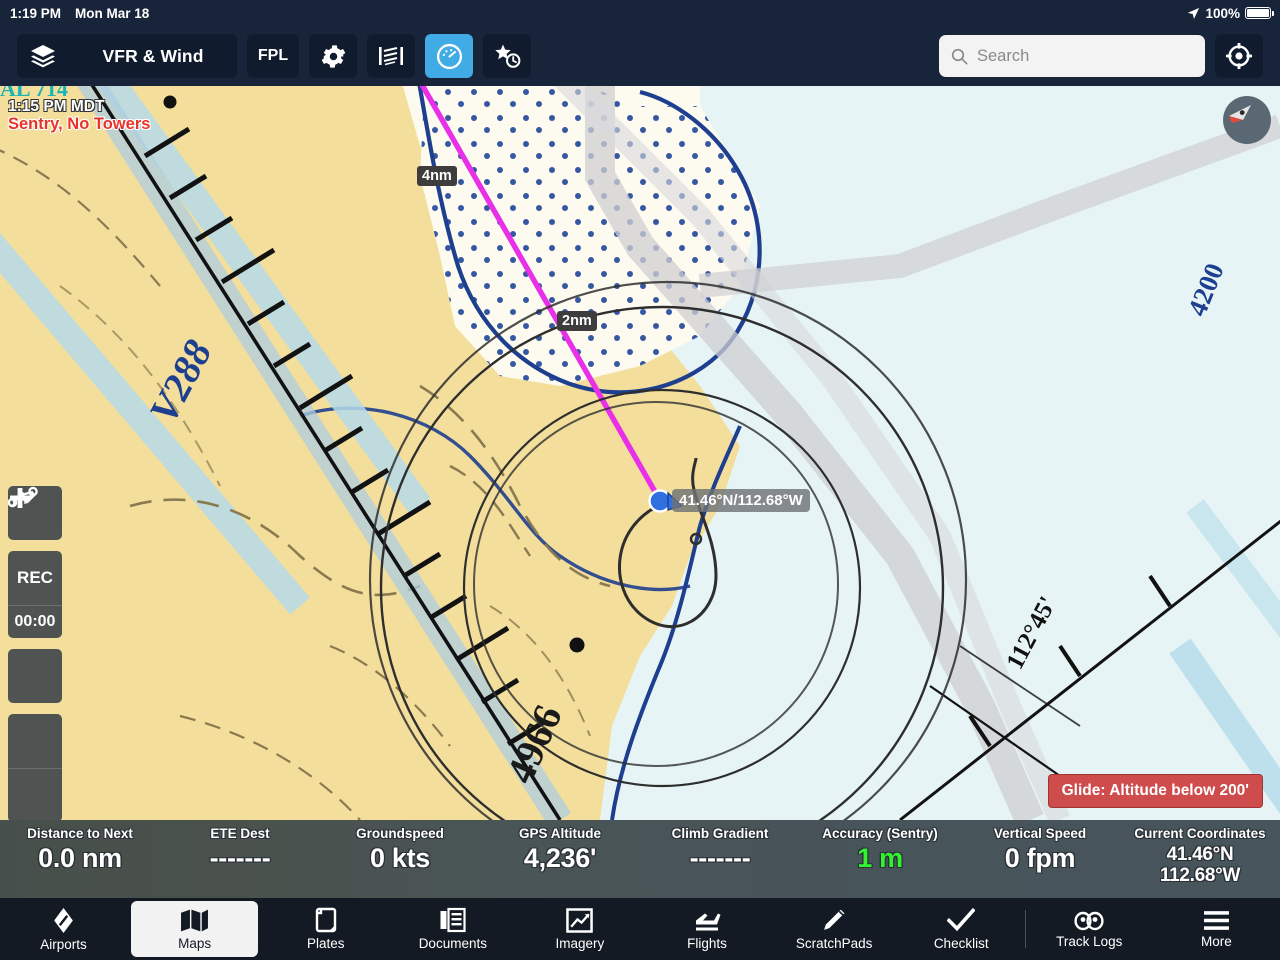  I want to click on status-time: 1:19 PM, so click(36, 13).